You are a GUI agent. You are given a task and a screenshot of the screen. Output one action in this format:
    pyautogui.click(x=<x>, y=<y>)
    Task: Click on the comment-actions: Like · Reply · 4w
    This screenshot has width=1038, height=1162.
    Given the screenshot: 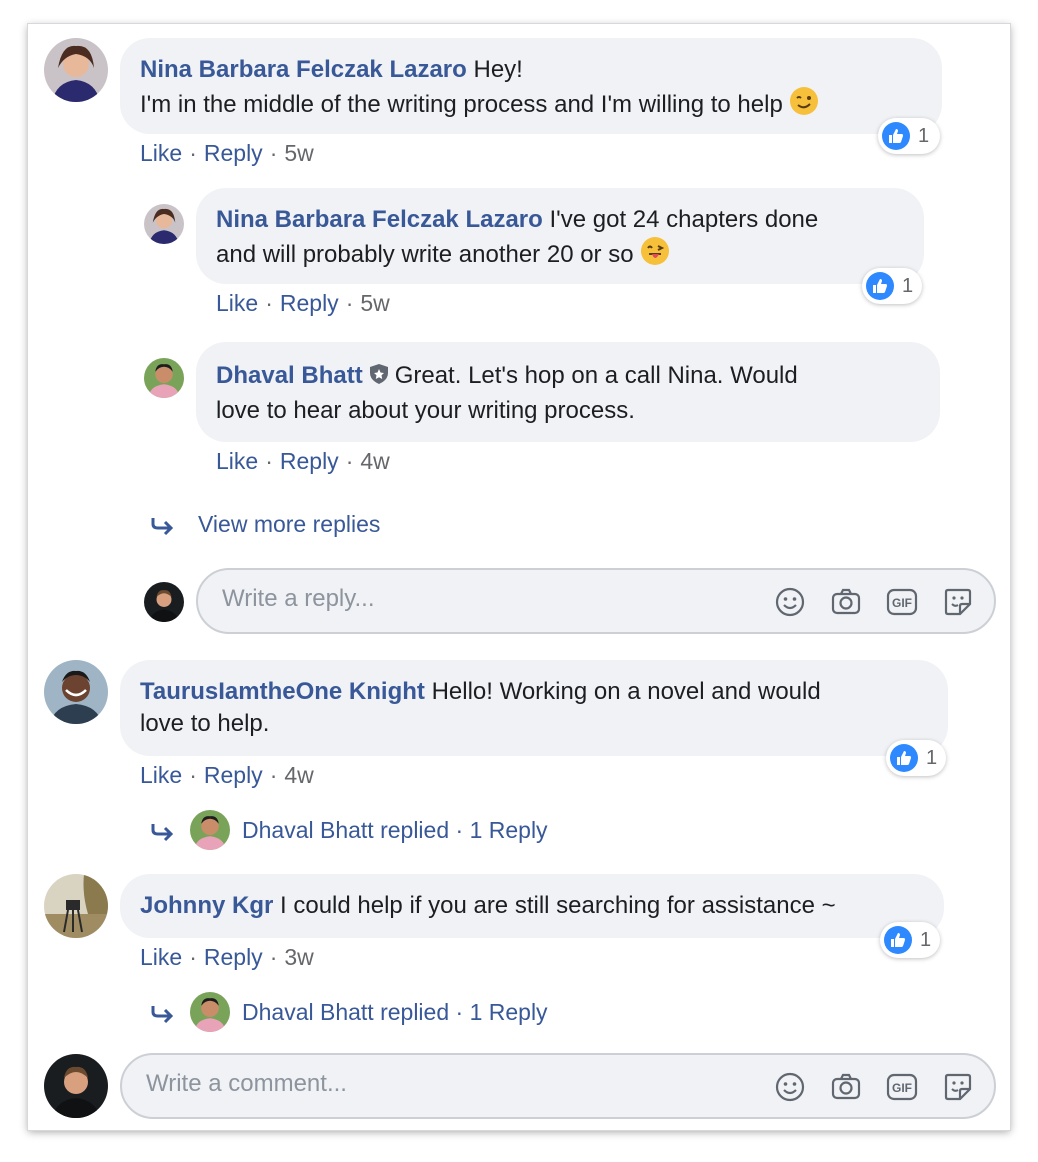 What is the action you would take?
    pyautogui.click(x=227, y=775)
    